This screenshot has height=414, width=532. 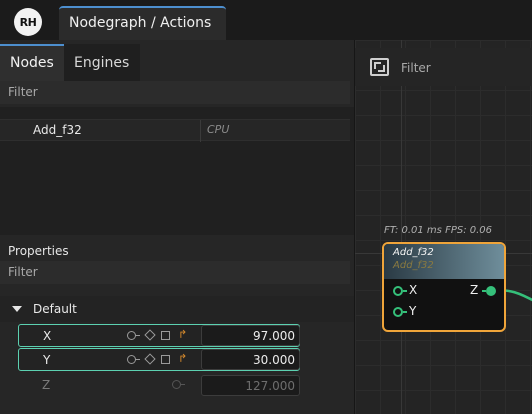 I want to click on output-pin-z, so click(x=491, y=291).